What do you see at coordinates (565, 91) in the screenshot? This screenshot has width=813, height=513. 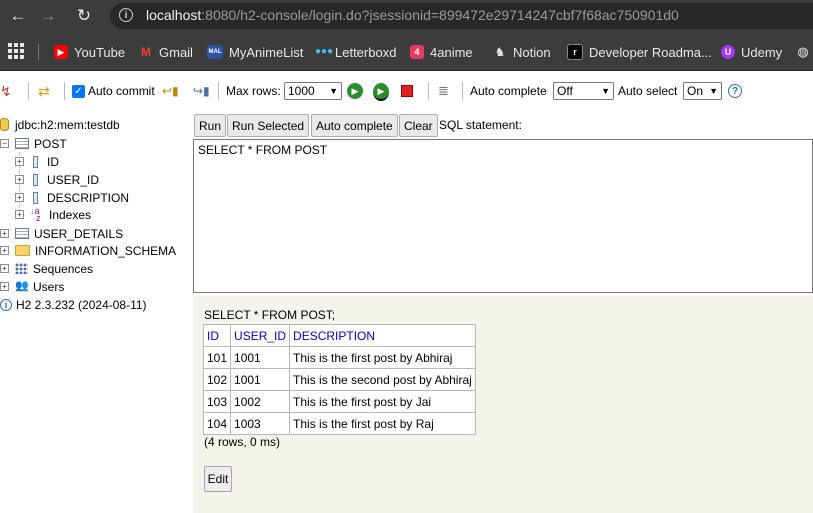 I see `auto-complete-value: Off` at bounding box center [565, 91].